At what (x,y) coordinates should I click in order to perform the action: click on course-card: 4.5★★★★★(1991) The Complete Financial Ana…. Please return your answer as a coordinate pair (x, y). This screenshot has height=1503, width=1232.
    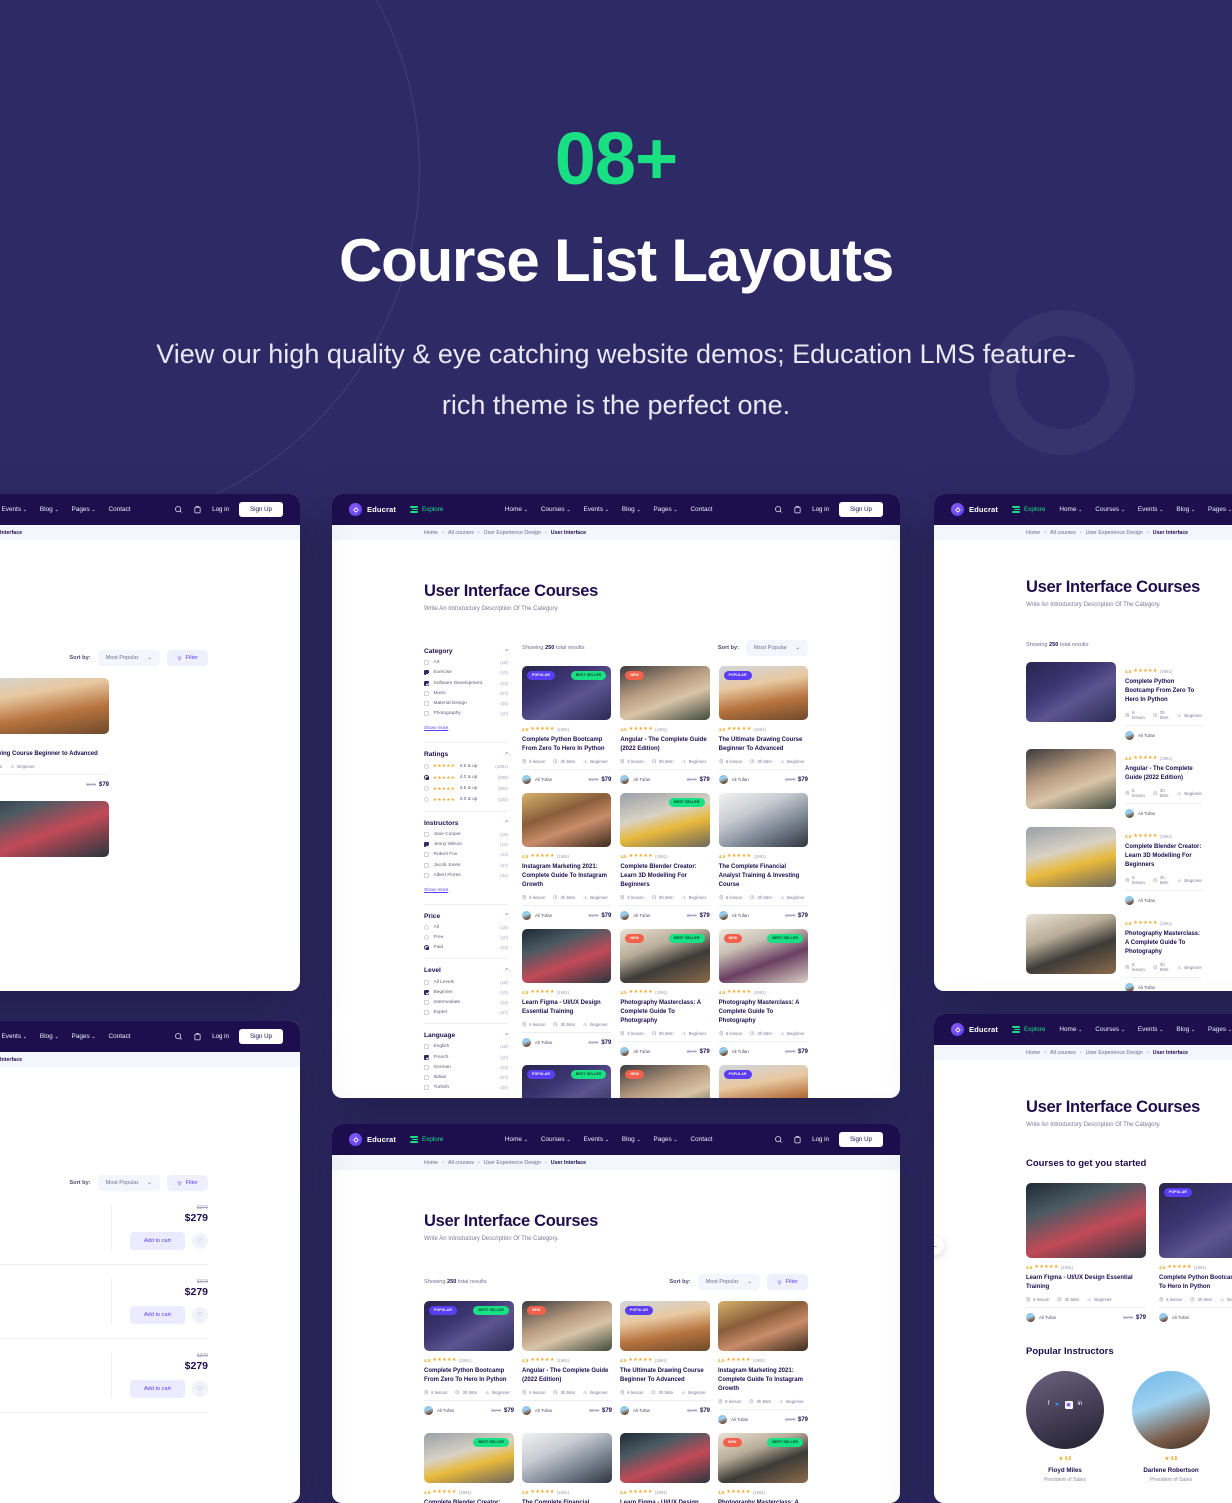
    Looking at the image, I should click on (567, 1468).